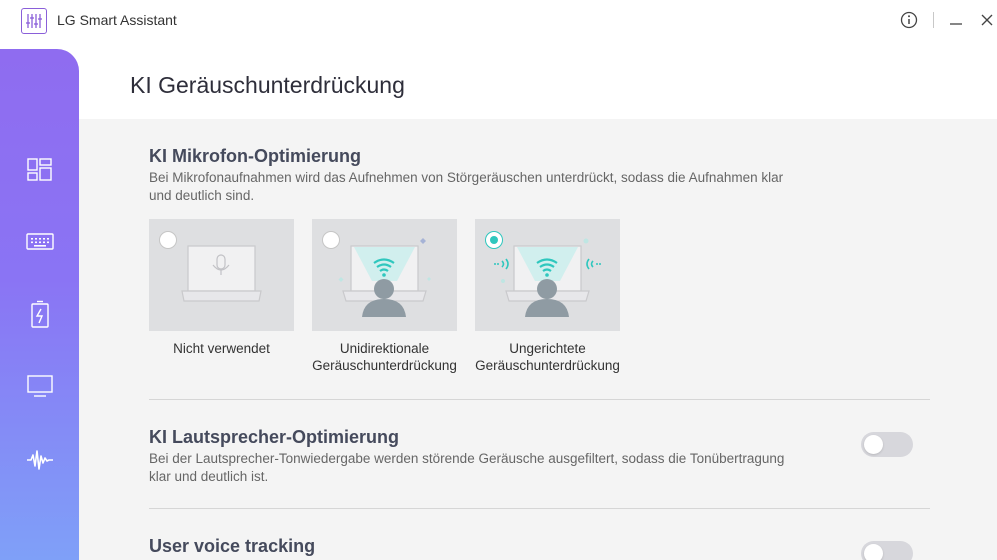  What do you see at coordinates (209, 476) in the screenshot?
I see `speaker-description-line-2: klar und deutlich ist.` at bounding box center [209, 476].